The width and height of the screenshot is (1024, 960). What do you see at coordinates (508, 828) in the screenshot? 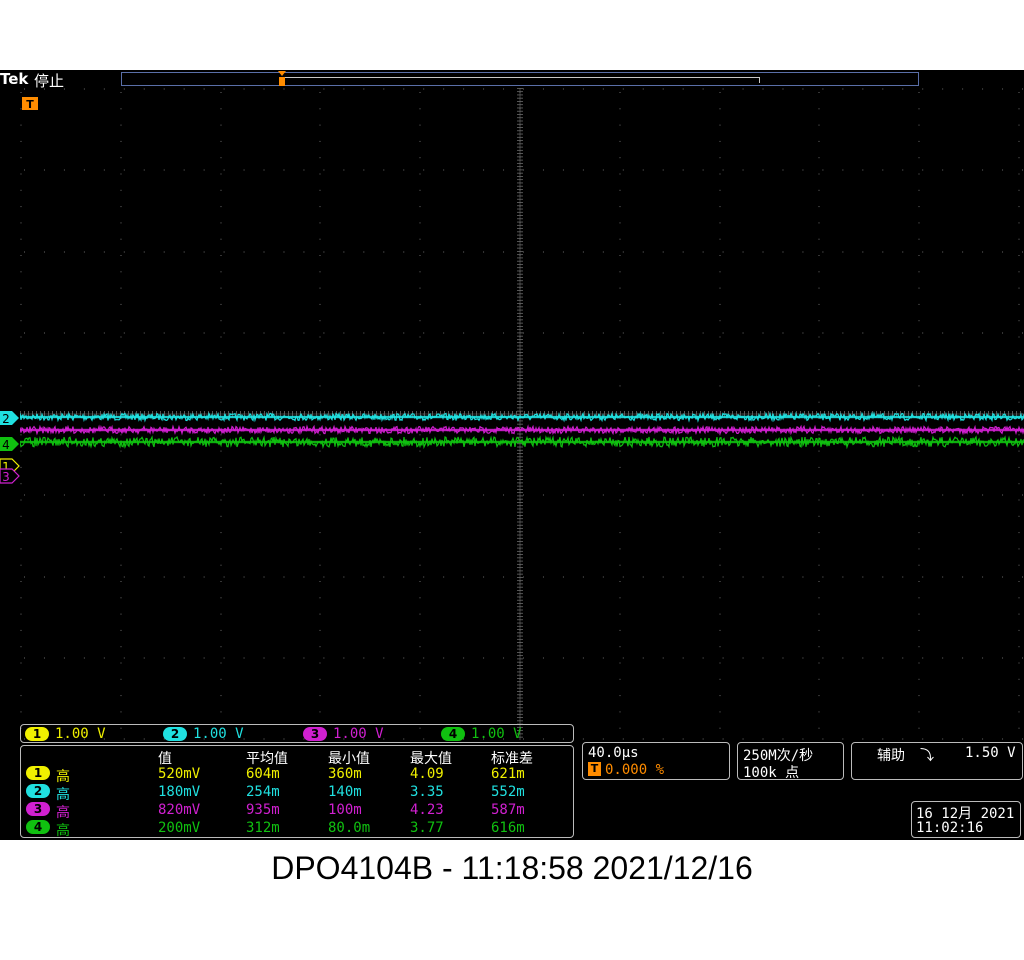
I see `row-std: 616m` at bounding box center [508, 828].